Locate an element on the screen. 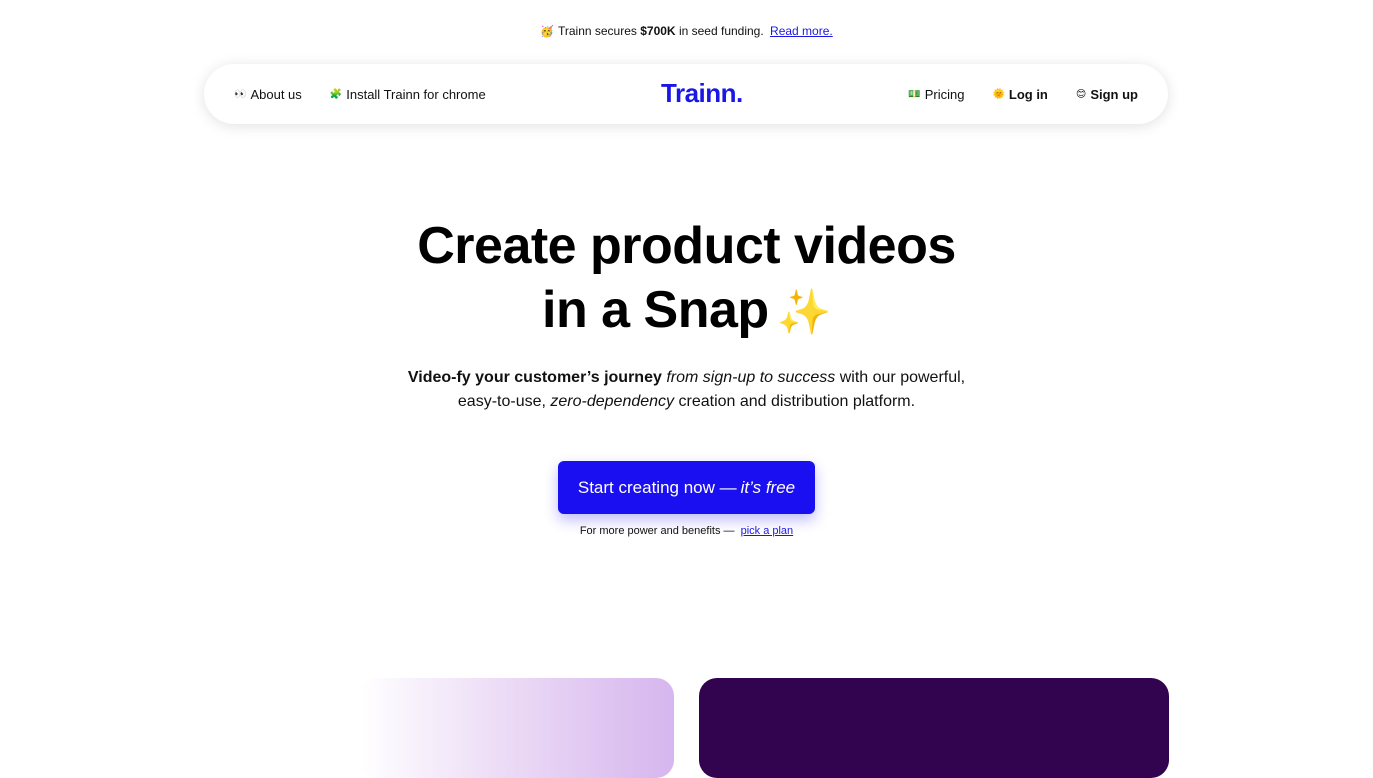  nav-install-chrome: 🧩 Install Trainn for chrome is located at coordinates (408, 94).